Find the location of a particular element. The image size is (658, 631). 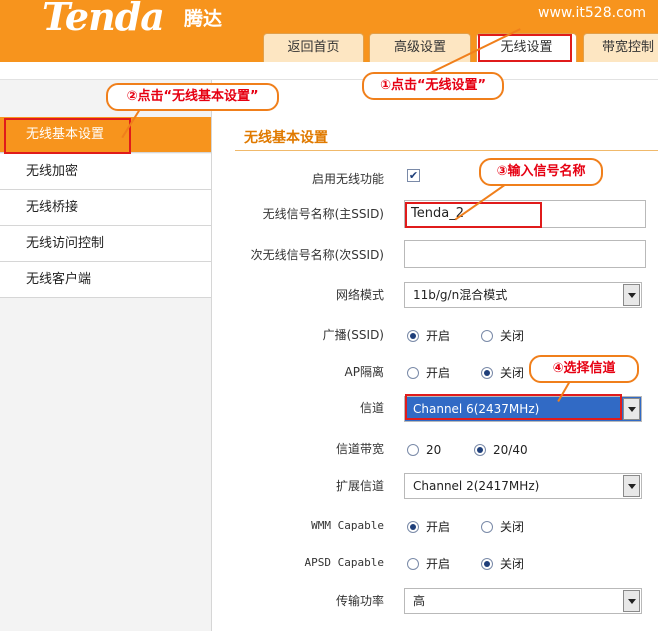

bandwidth-20-radio is located at coordinates (413, 450).